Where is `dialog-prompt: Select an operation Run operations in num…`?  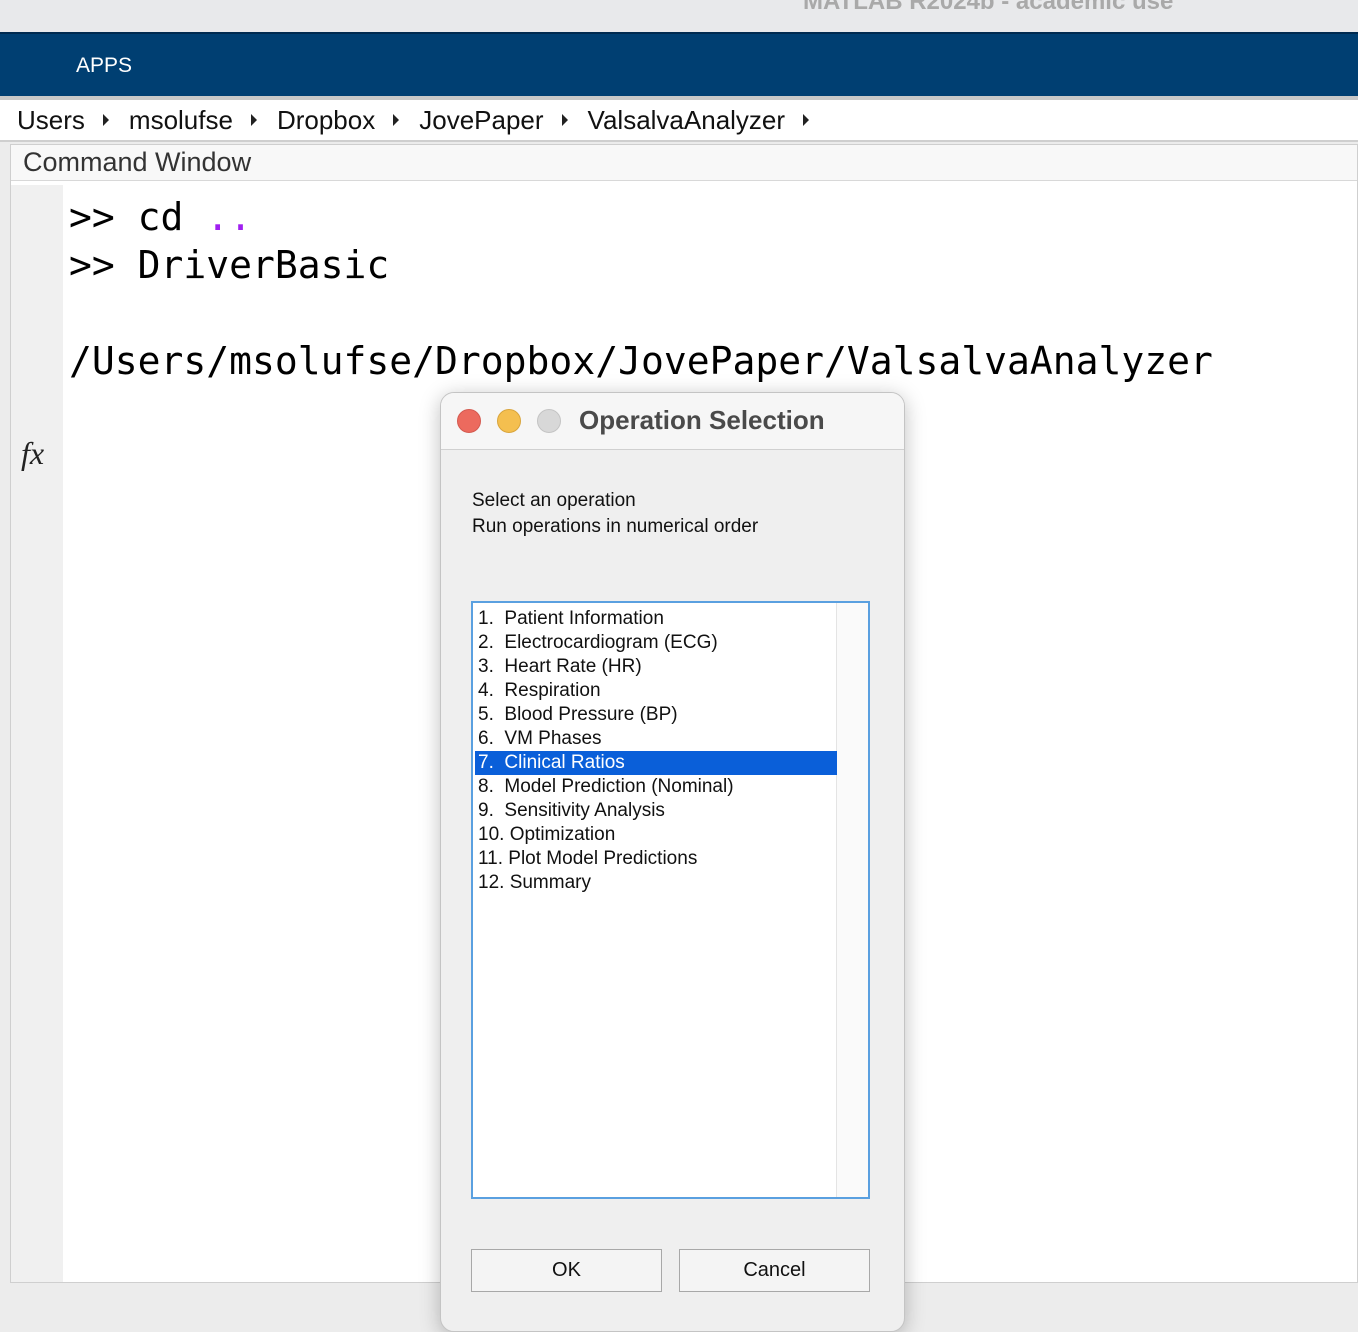 dialog-prompt: Select an operation Run operations in num… is located at coordinates (615, 514).